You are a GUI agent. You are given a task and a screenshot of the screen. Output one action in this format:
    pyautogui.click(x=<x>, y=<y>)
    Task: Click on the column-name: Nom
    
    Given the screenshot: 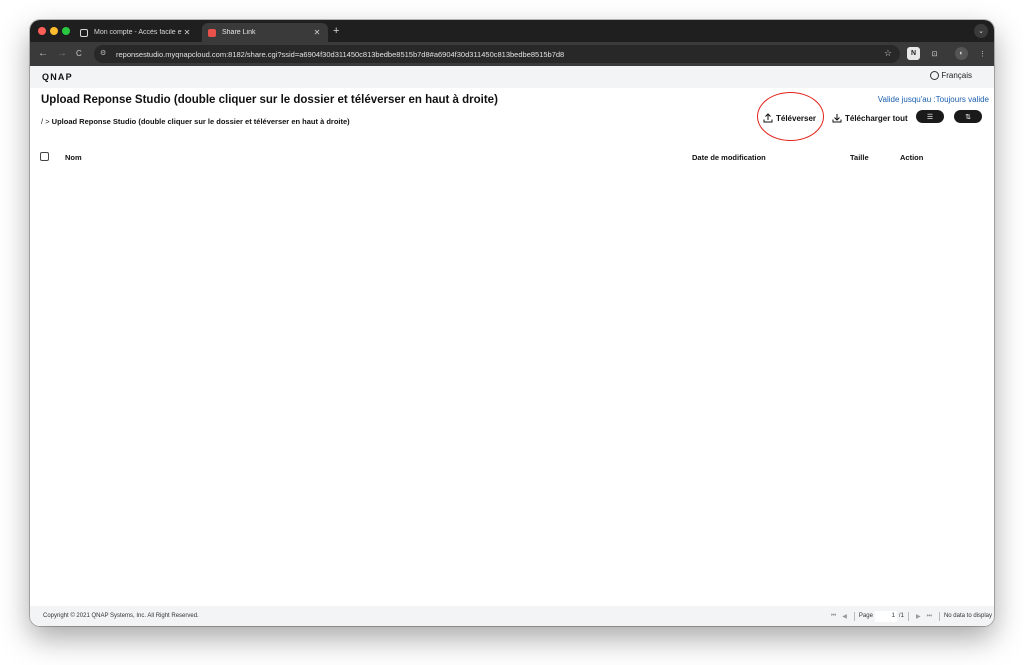 What is the action you would take?
    pyautogui.click(x=73, y=157)
    